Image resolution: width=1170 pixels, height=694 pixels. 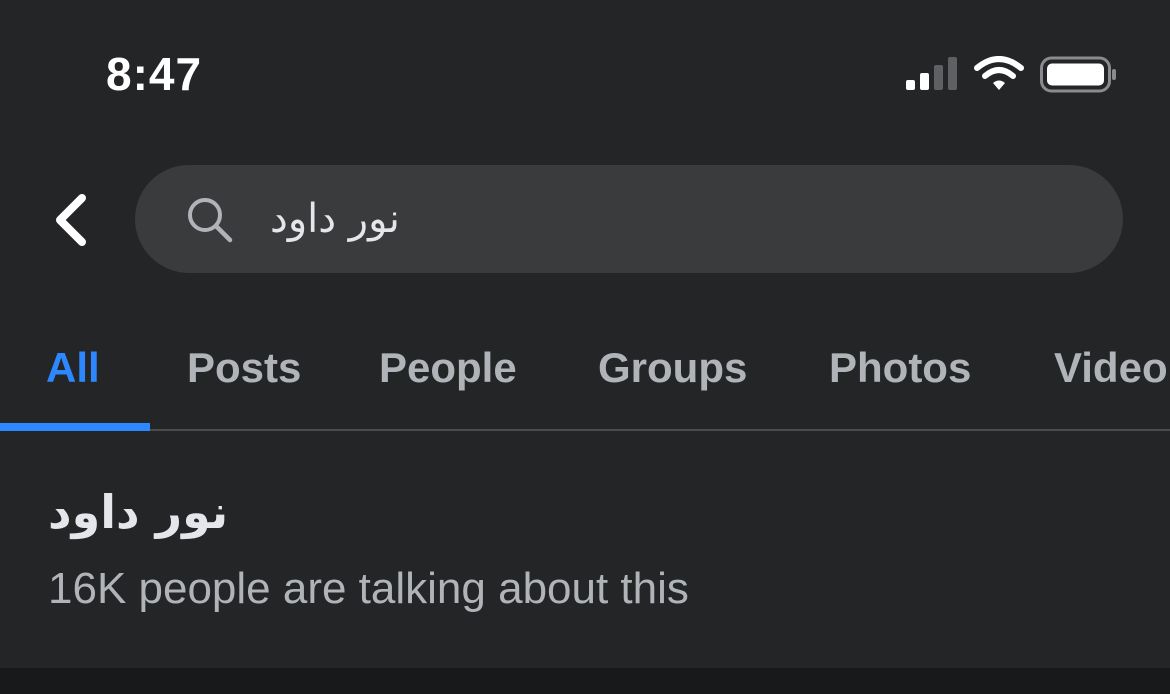 What do you see at coordinates (1078, 74) in the screenshot?
I see `battery-icon` at bounding box center [1078, 74].